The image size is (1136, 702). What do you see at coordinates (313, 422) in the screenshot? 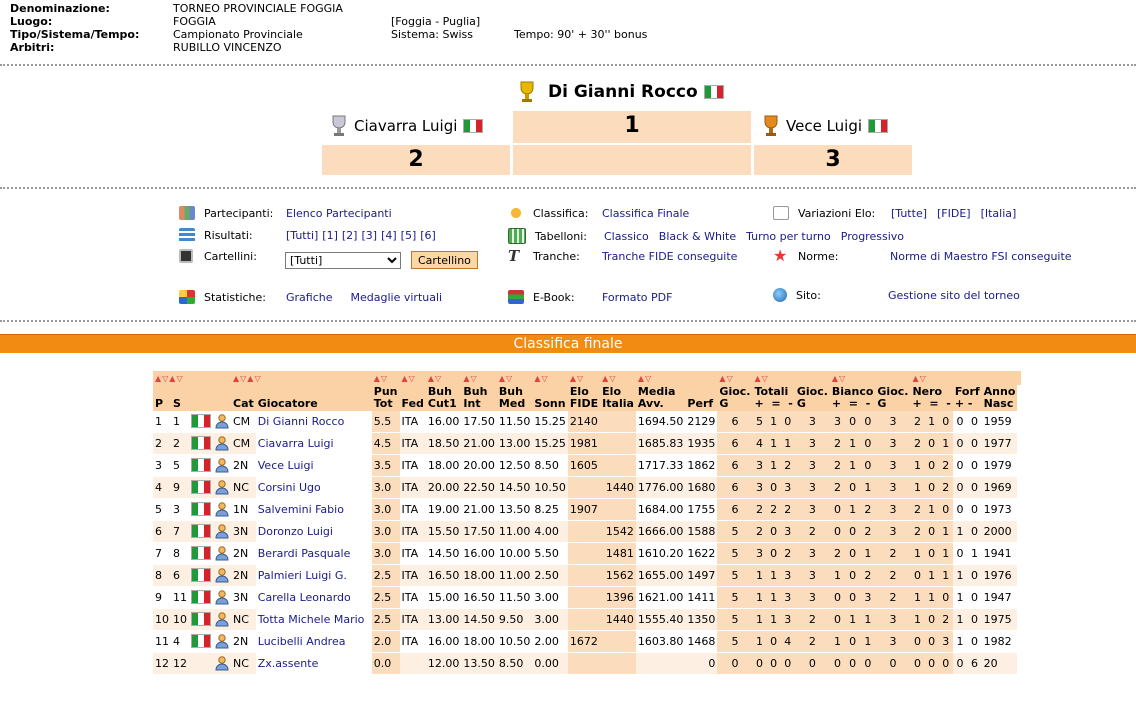
I see `player-name-link: Di Gianni Rocco` at bounding box center [313, 422].